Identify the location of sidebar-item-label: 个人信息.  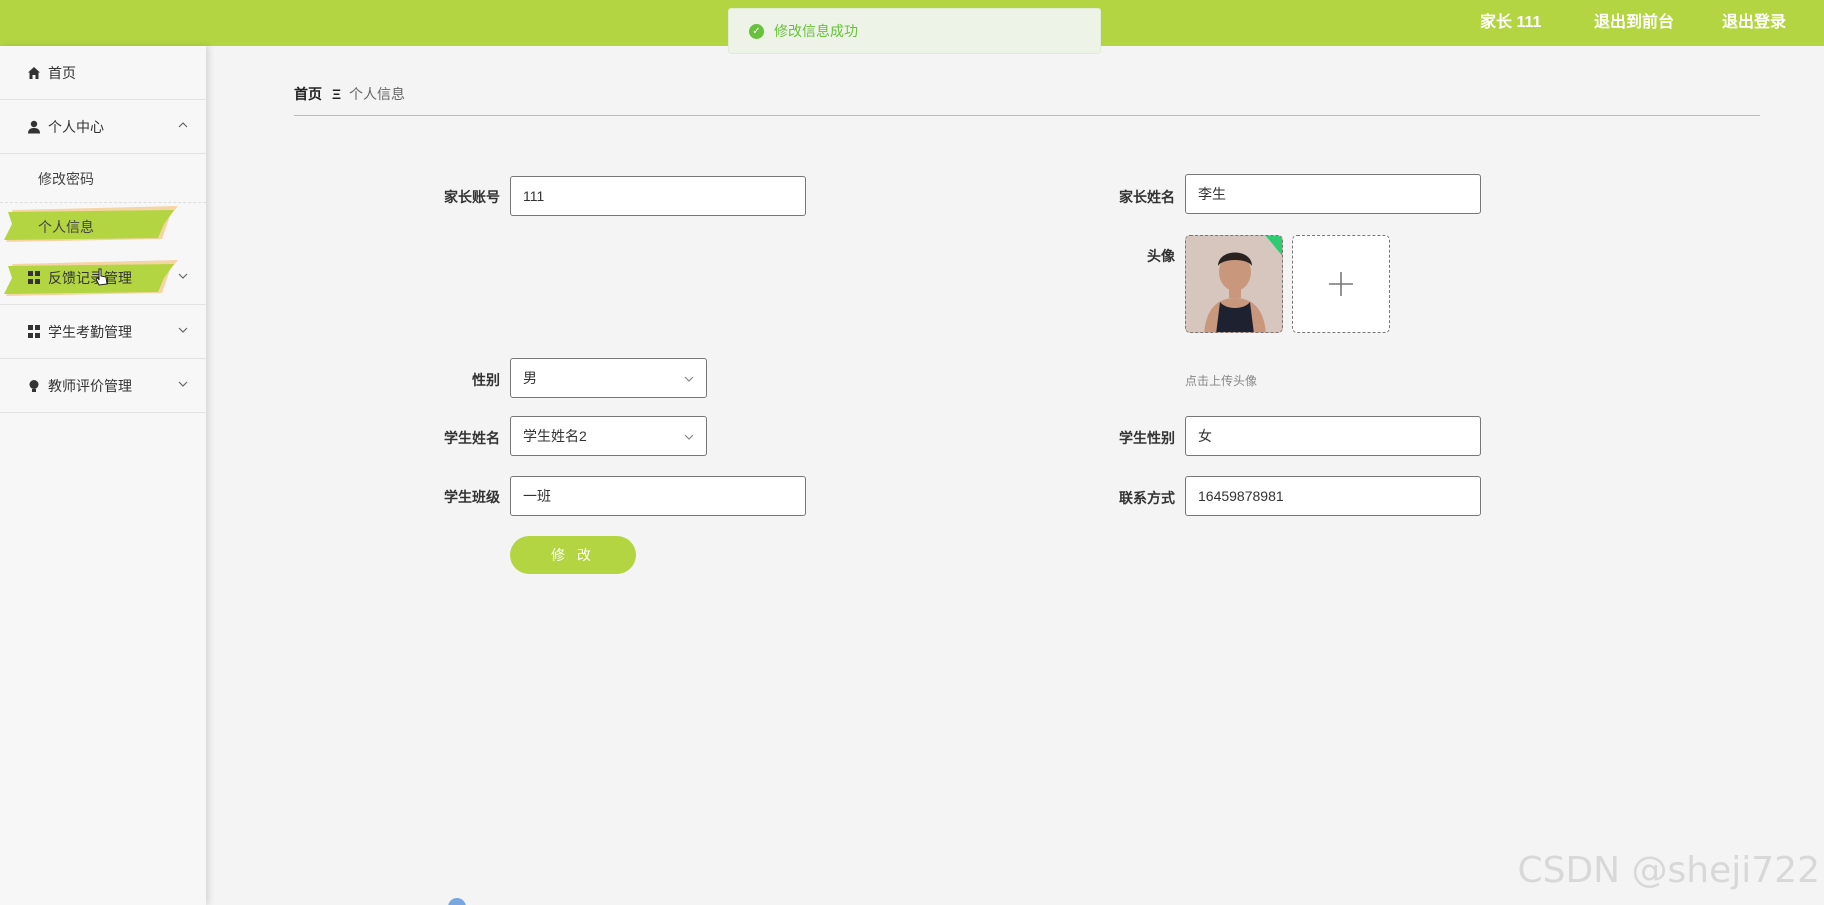
(66, 227).